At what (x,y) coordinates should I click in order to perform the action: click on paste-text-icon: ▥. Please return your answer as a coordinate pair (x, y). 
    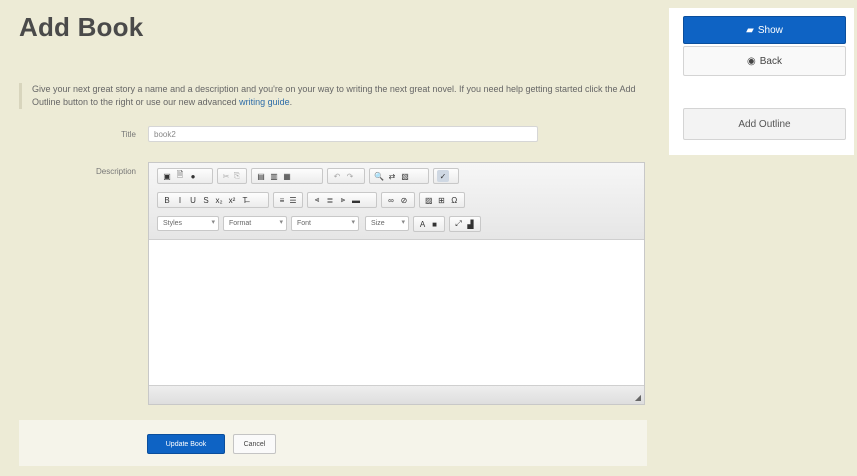
    Looking at the image, I should click on (274, 176).